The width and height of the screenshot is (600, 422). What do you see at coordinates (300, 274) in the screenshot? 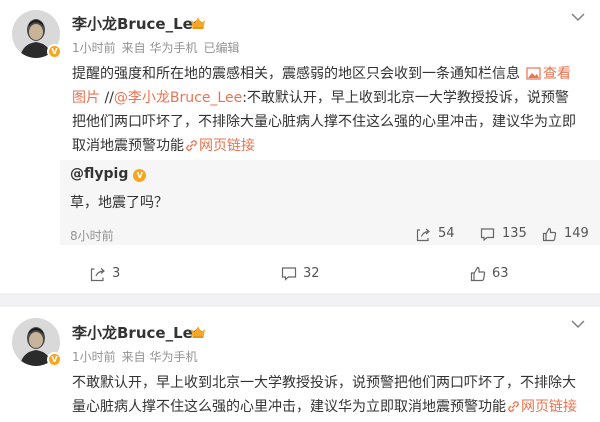
I see `post-actions-bar: 3 32 63` at bounding box center [300, 274].